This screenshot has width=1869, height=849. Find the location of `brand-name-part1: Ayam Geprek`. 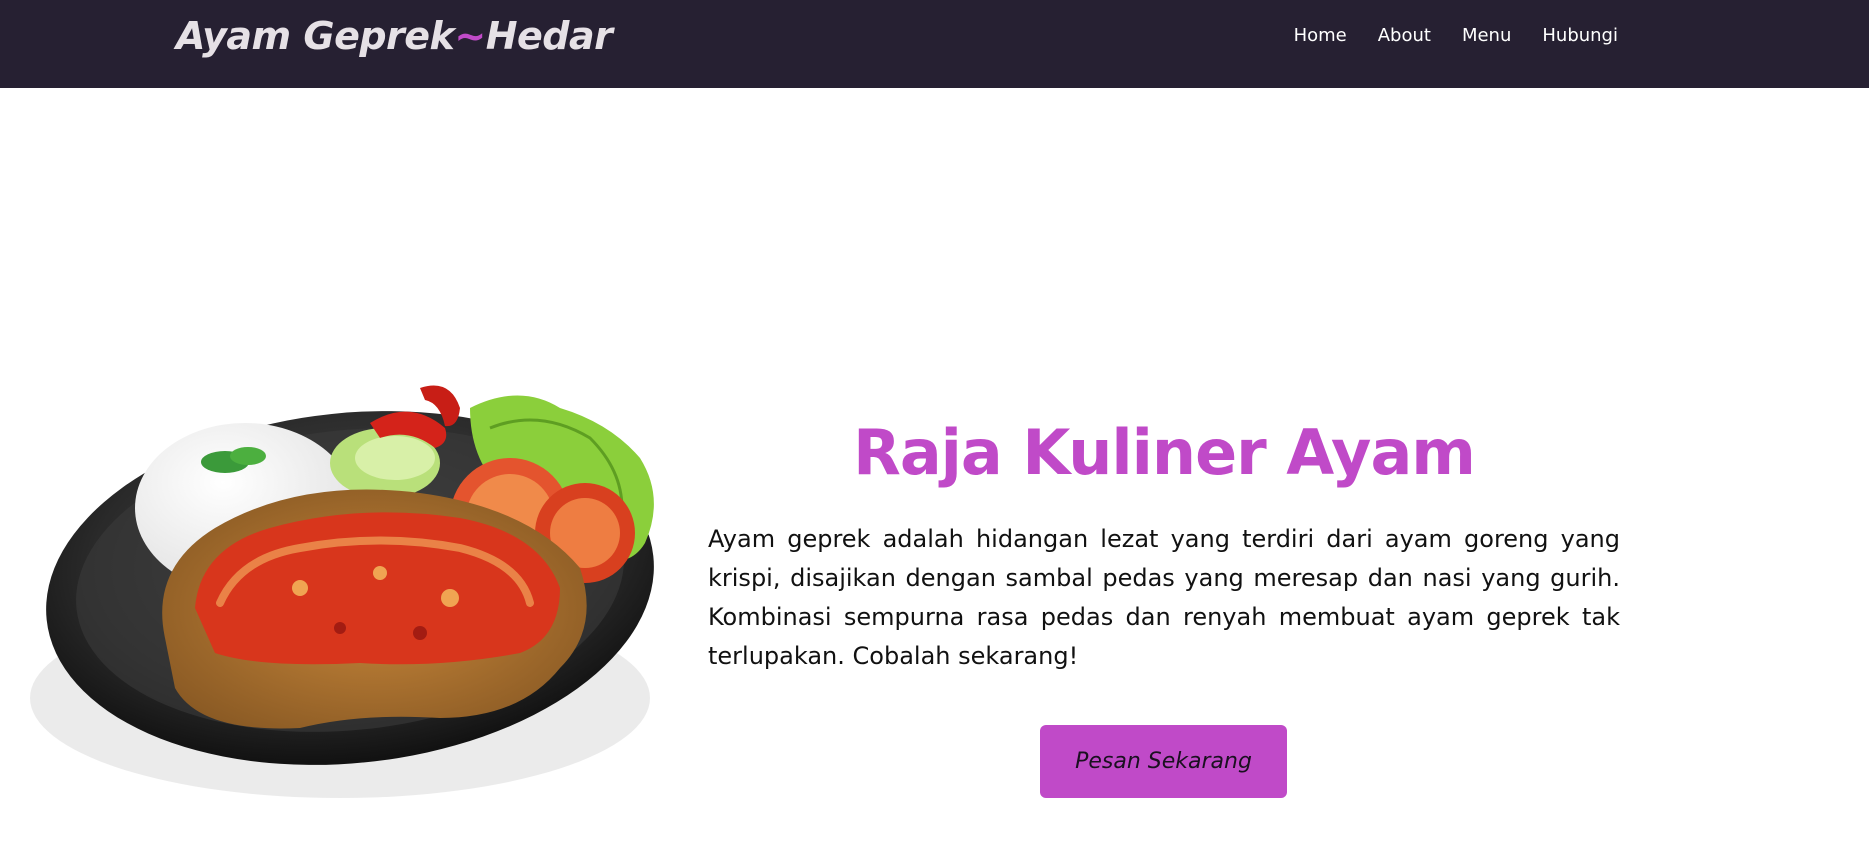

brand-name-part1: Ayam Geprek is located at coordinates (315, 36).